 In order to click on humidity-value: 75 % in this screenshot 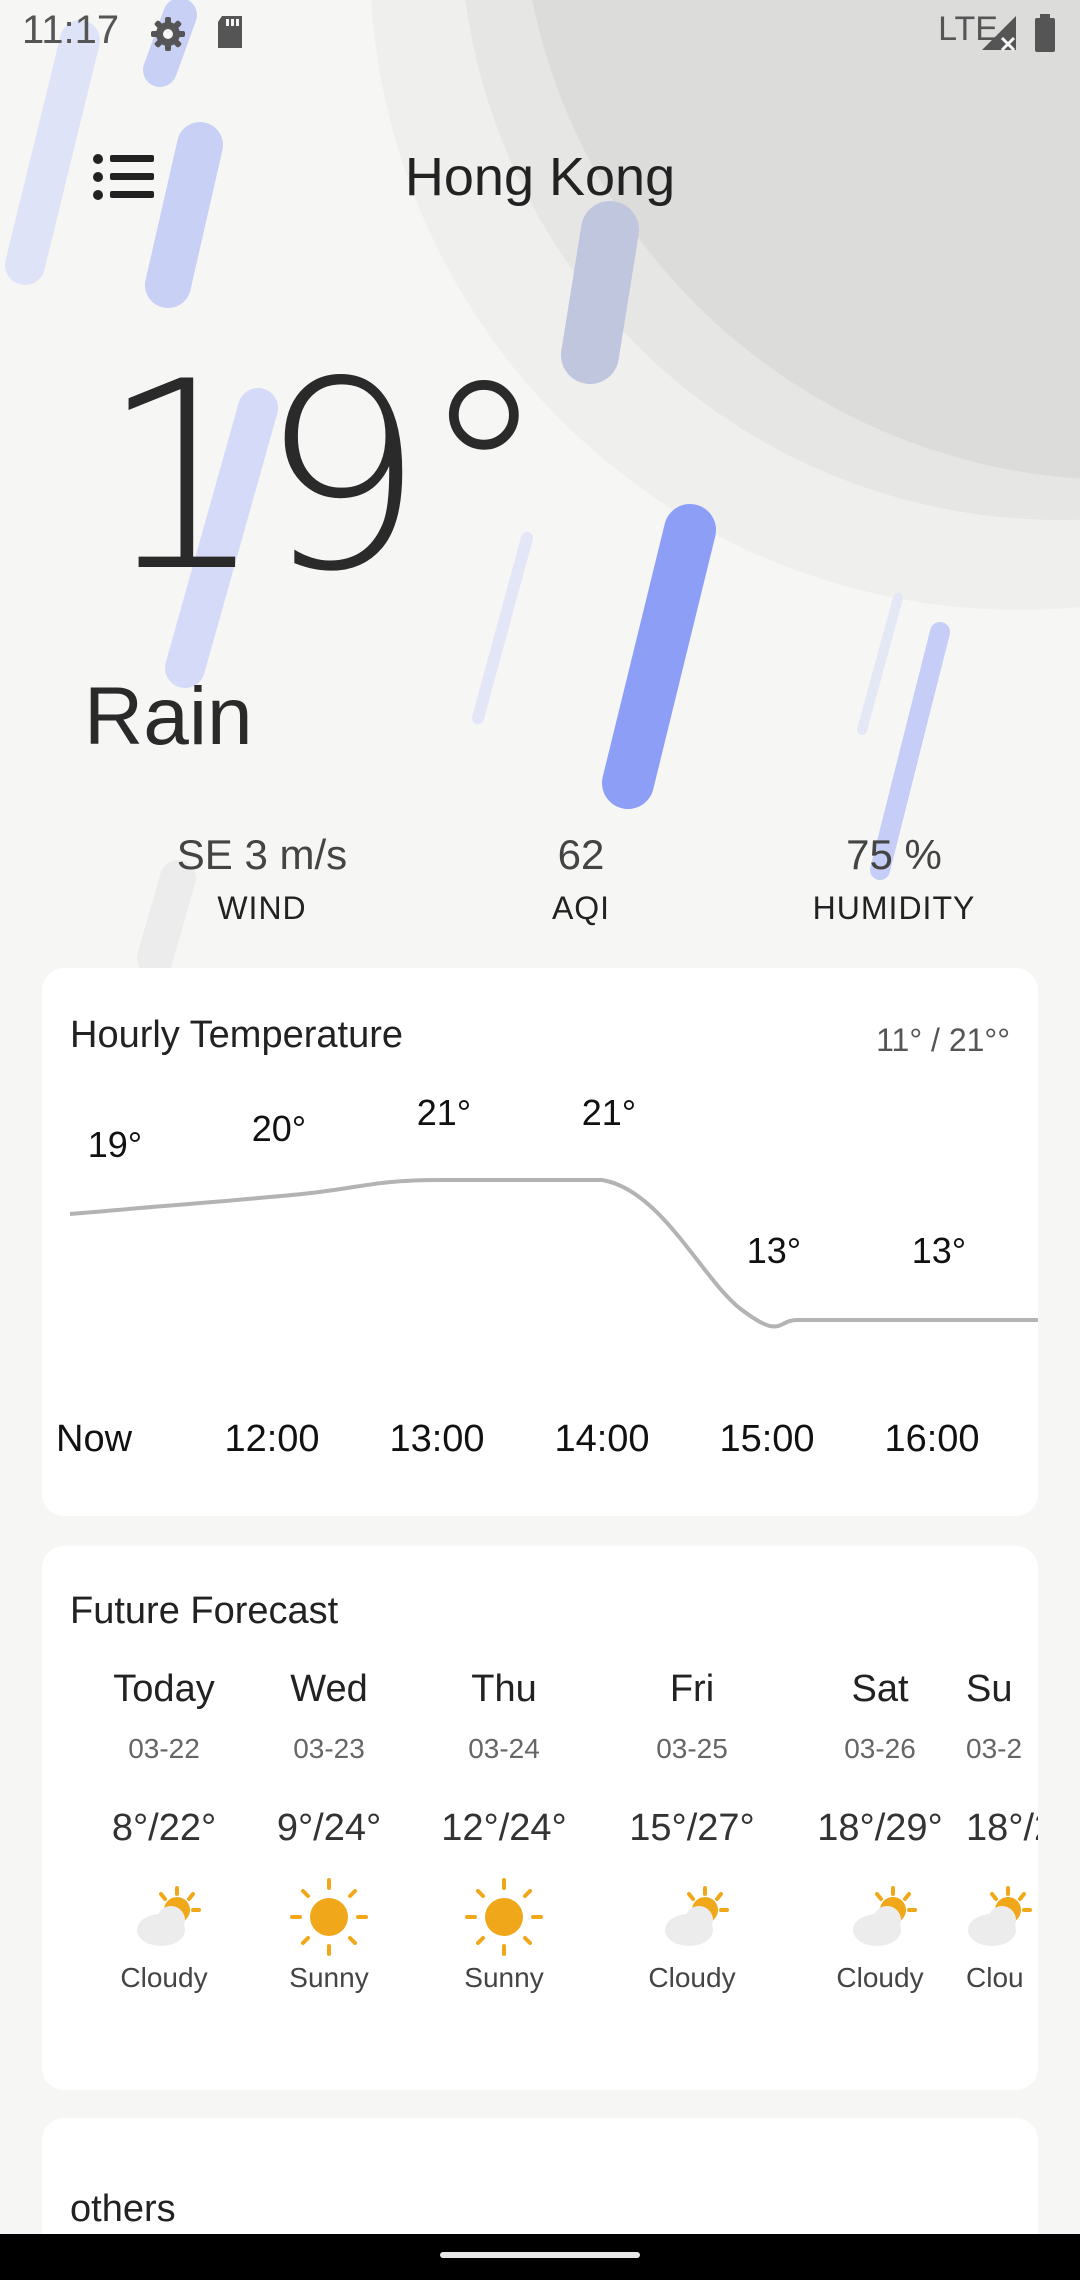, I will do `click(894, 854)`.